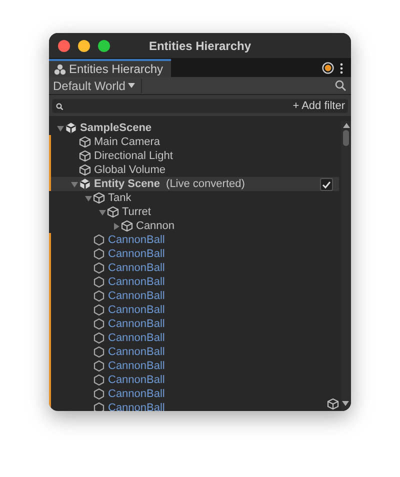  Describe the element at coordinates (194, 128) in the screenshot. I see `tree-row: SampleScene` at that location.